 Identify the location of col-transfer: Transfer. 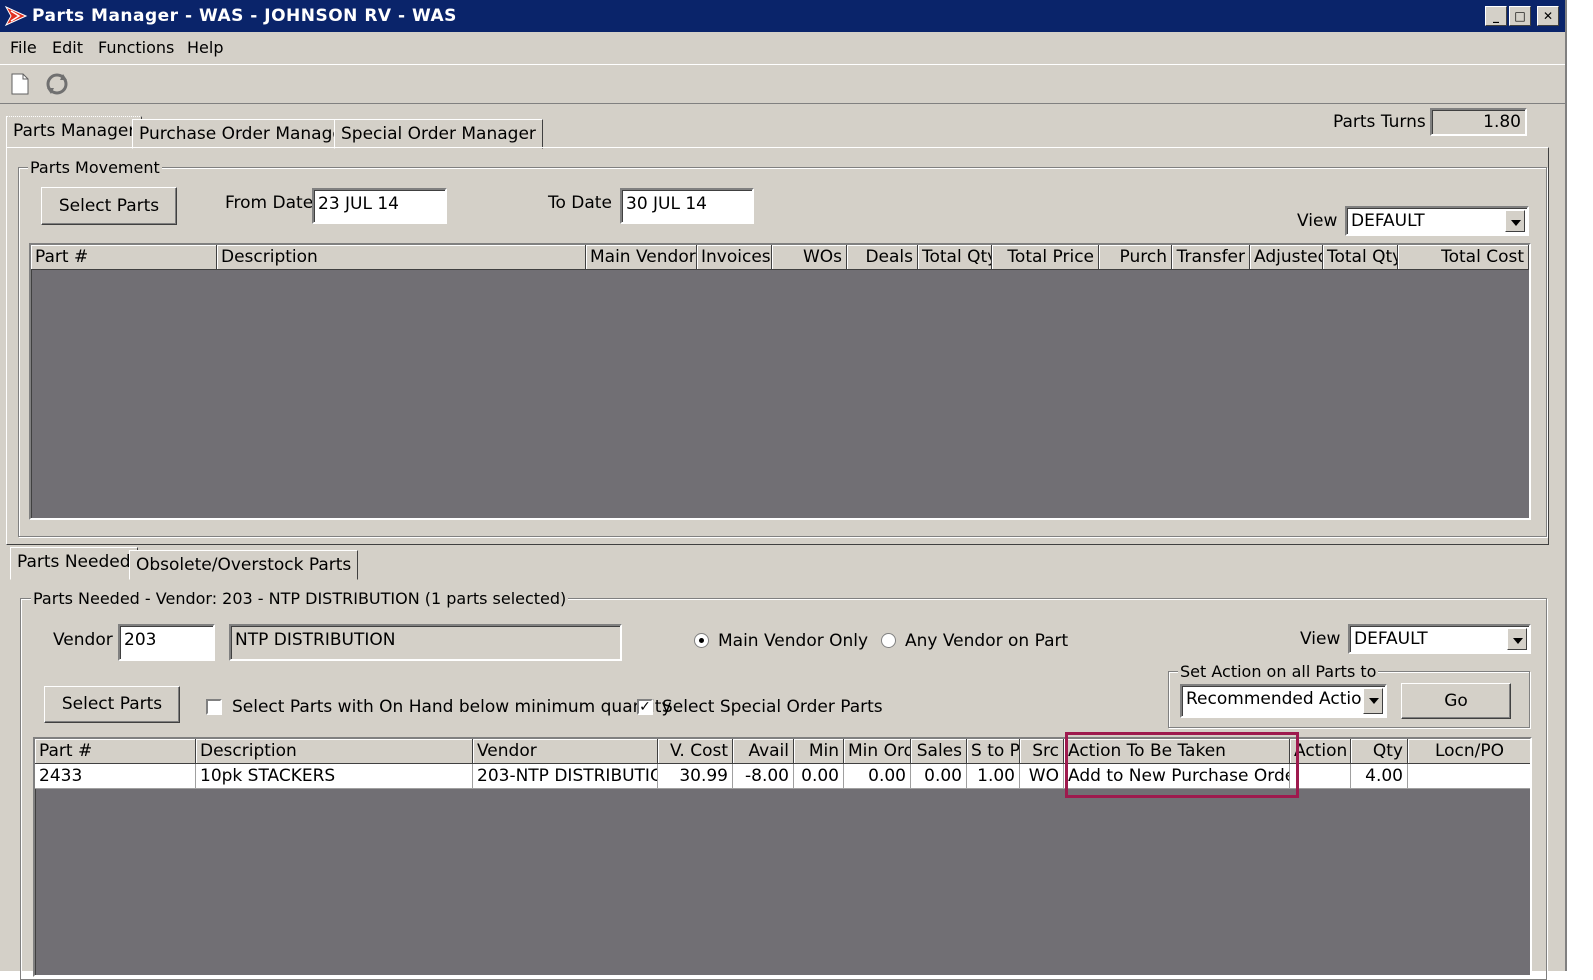
(1211, 257).